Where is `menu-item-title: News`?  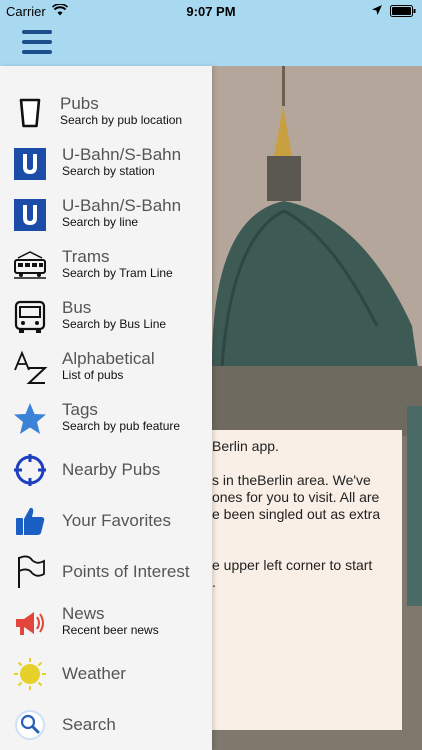 menu-item-title: News is located at coordinates (83, 613).